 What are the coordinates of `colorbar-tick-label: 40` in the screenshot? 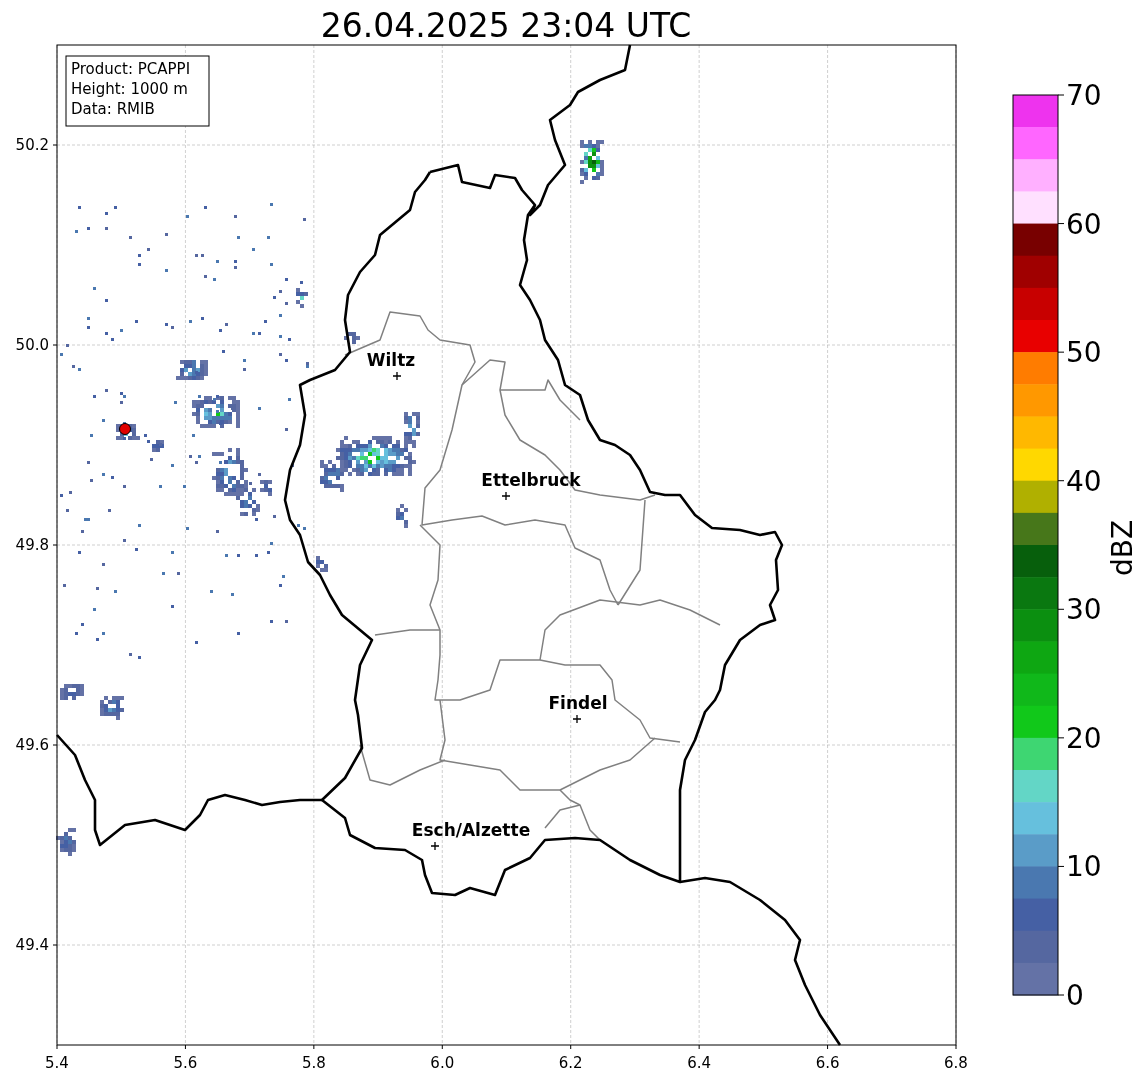 It's located at (1084, 481).